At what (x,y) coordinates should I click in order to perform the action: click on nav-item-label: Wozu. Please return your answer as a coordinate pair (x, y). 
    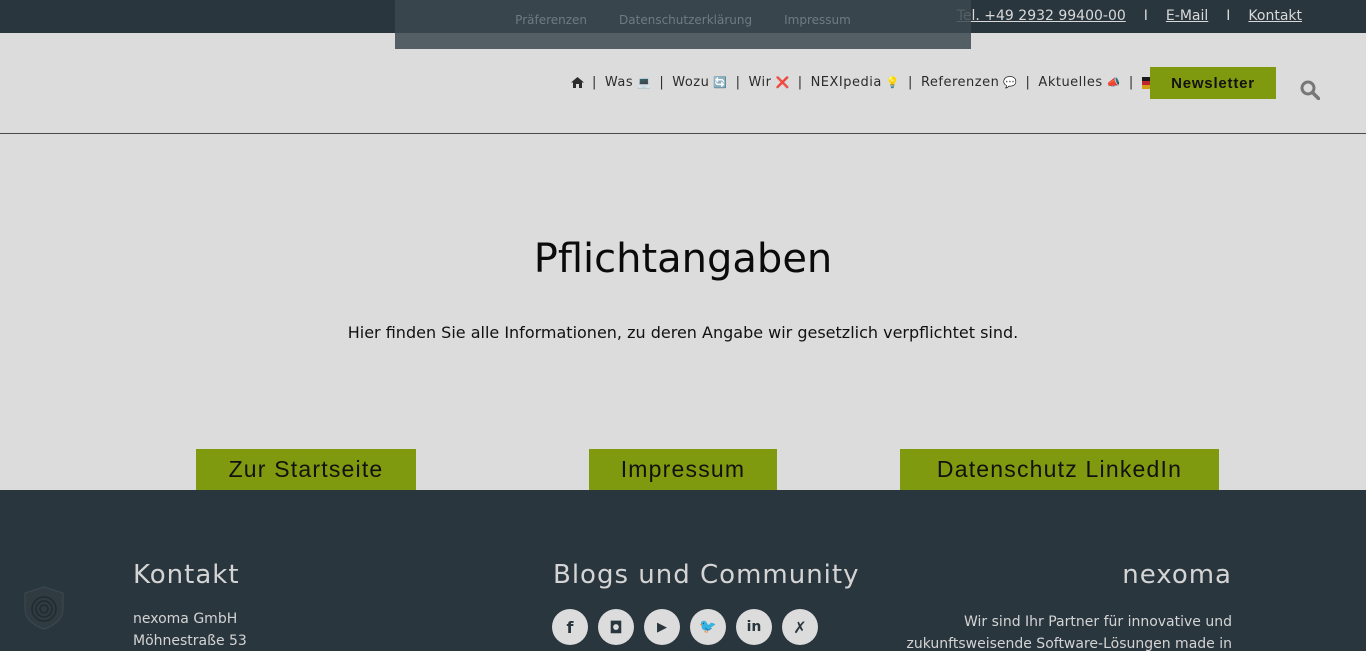
    Looking at the image, I should click on (691, 82).